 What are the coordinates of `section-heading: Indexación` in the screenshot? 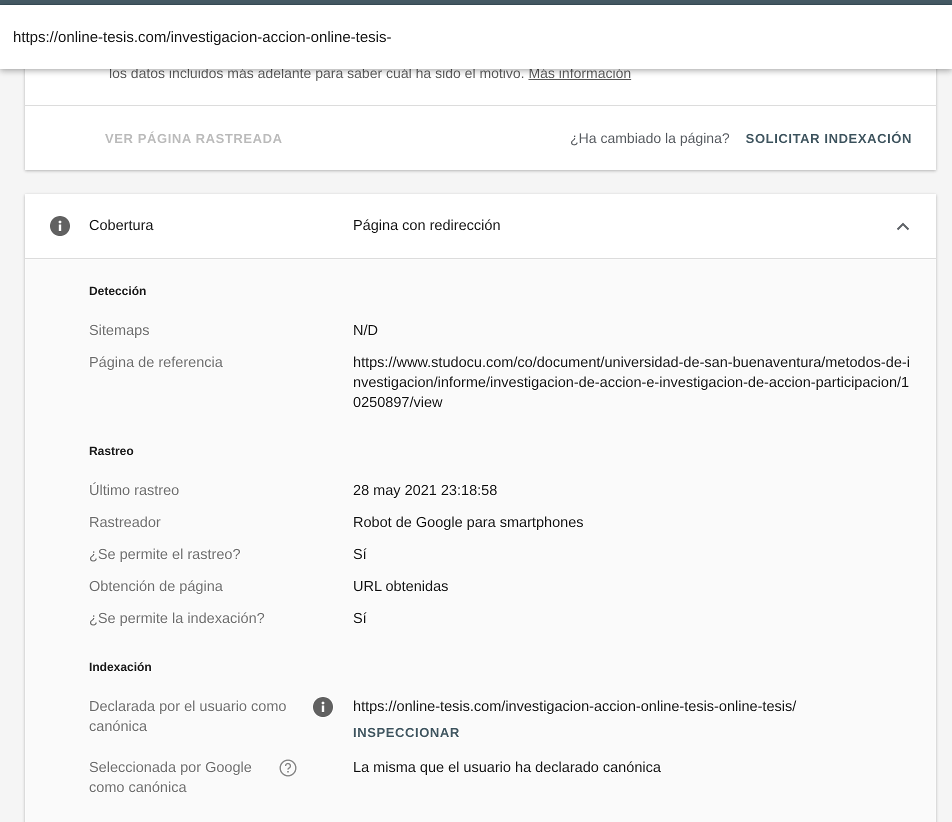 It's located at (121, 667).